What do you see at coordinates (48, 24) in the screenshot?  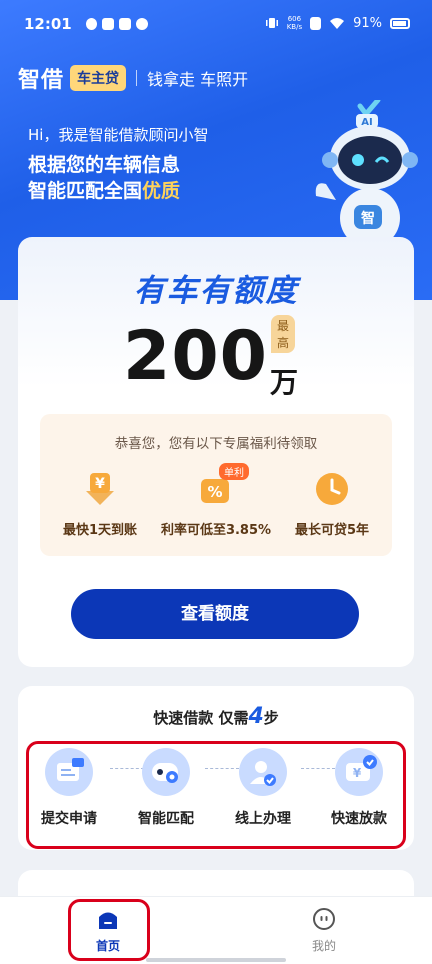 I see `status-time: 12:01` at bounding box center [48, 24].